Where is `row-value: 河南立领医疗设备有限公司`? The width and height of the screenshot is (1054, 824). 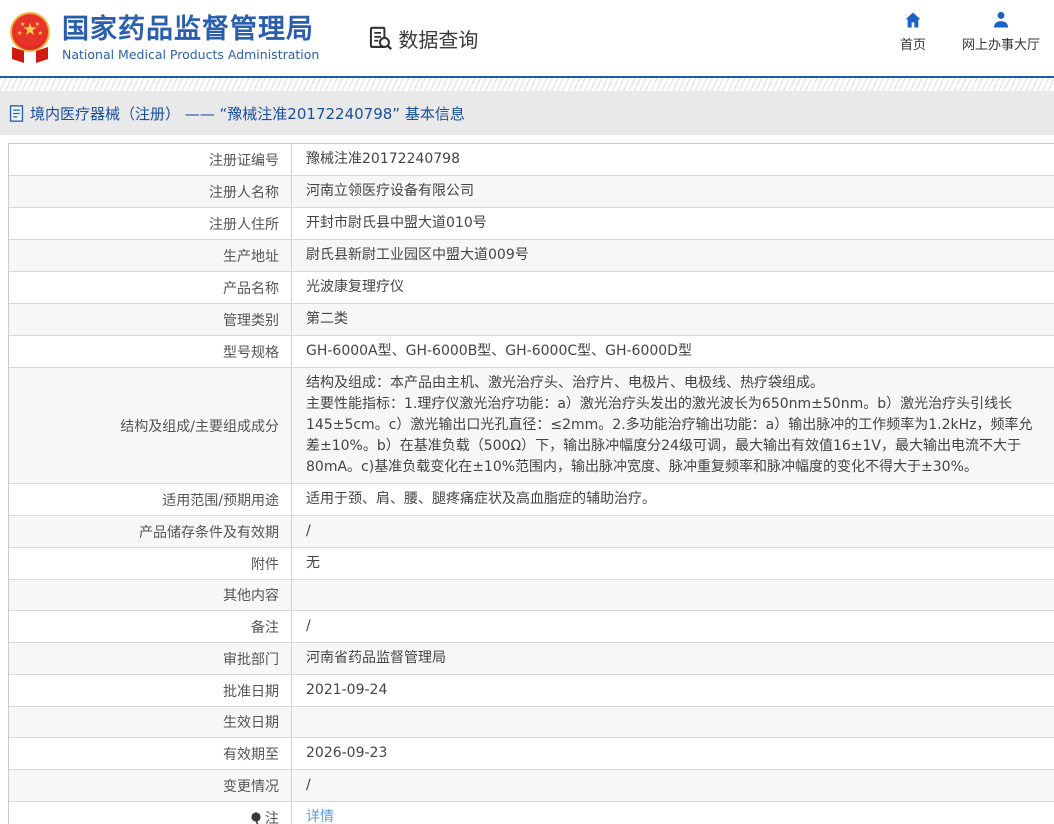
row-value: 河南立领医疗设备有限公司 is located at coordinates (672, 191).